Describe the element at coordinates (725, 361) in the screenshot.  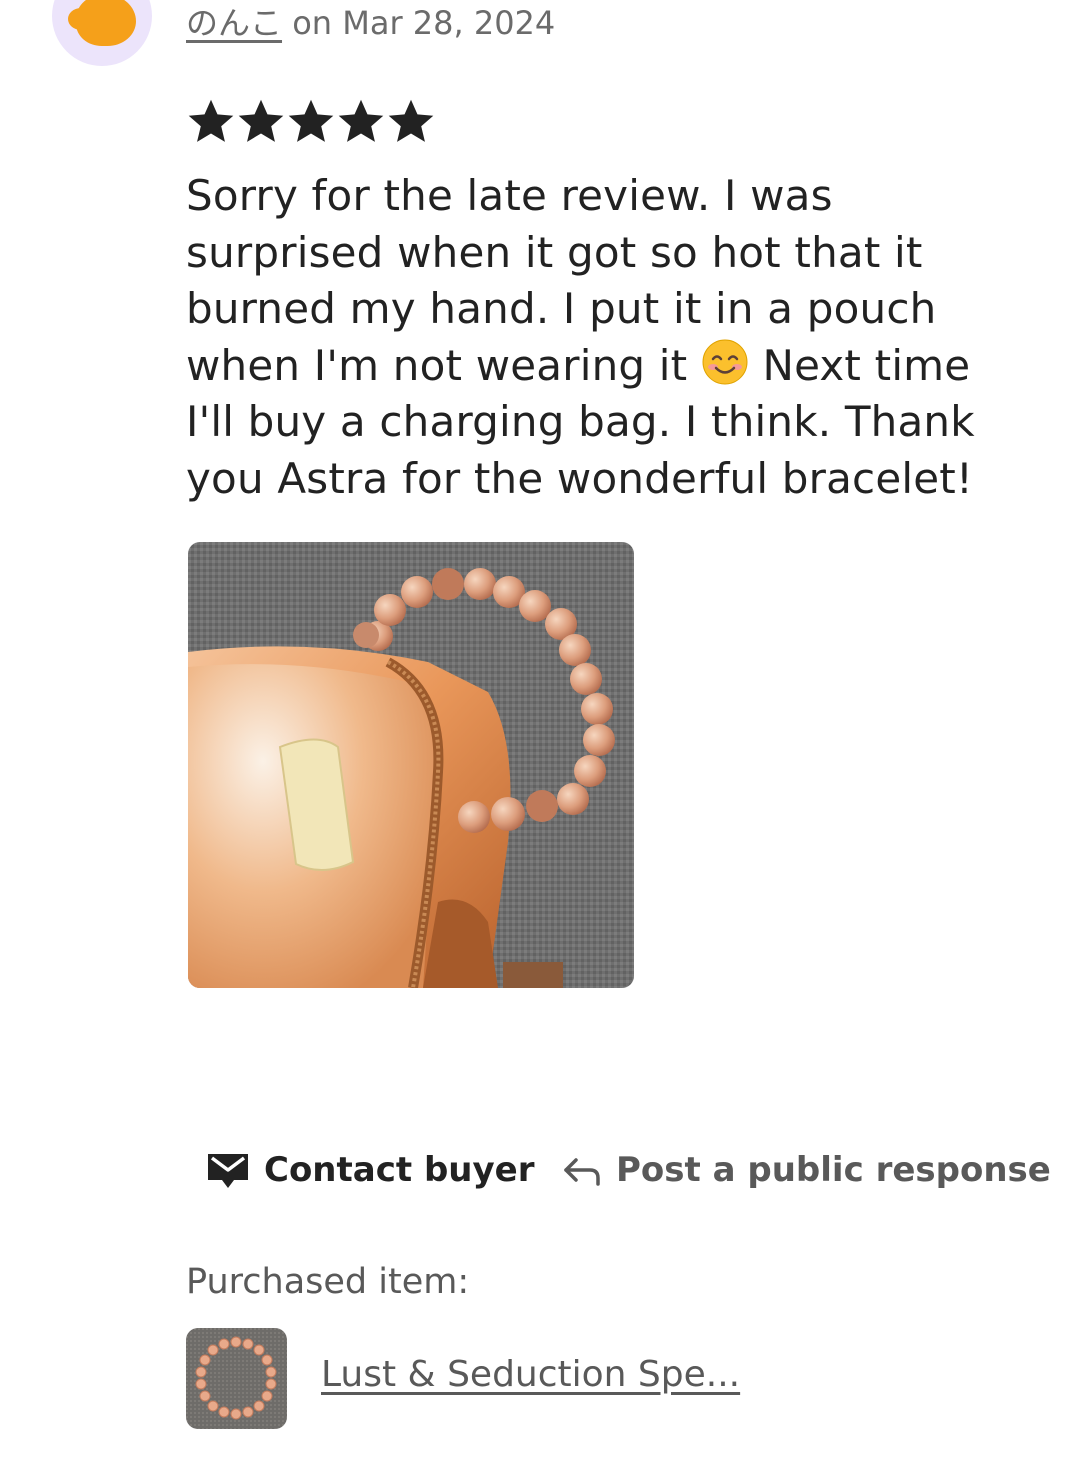
I see `smiling-face-with-smiling-eyes-icon` at that location.